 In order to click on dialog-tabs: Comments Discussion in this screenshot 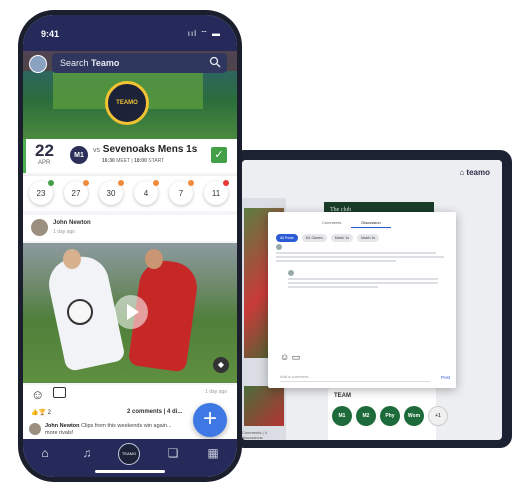, I will do `click(351, 223)`.